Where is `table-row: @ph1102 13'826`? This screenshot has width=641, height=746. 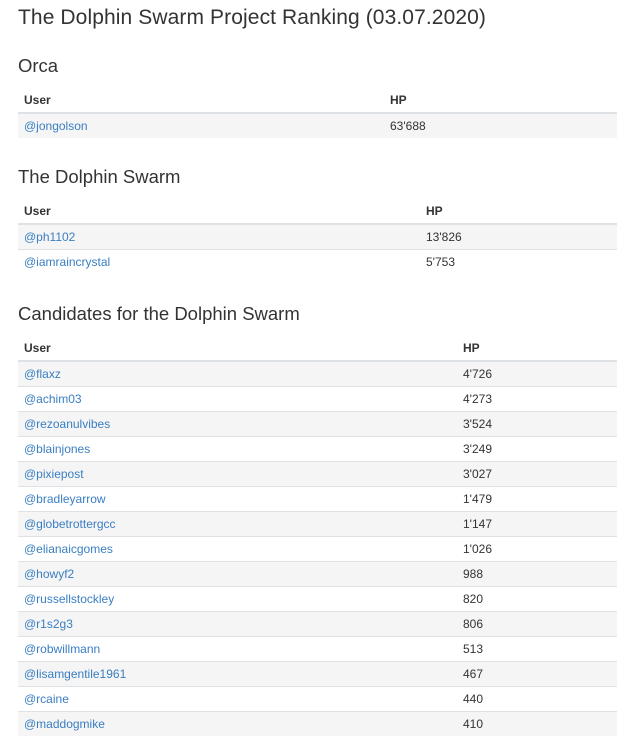
table-row: @ph1102 13'826 is located at coordinates (317, 236).